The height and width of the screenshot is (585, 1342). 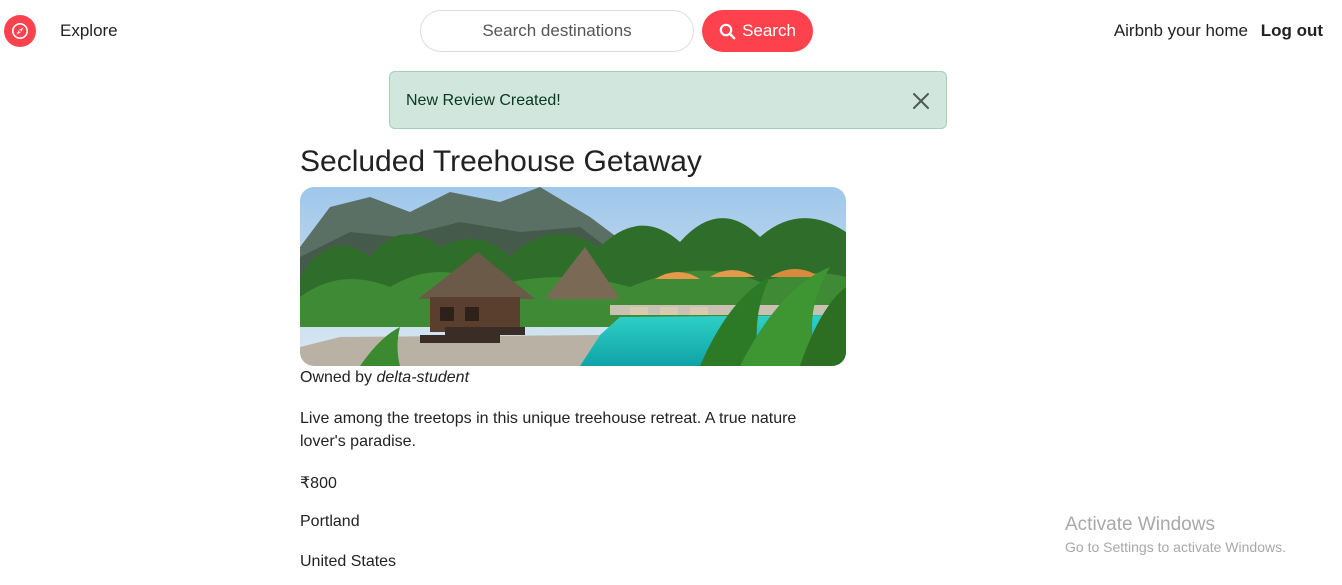 I want to click on search-button: Search, so click(x=757, y=31).